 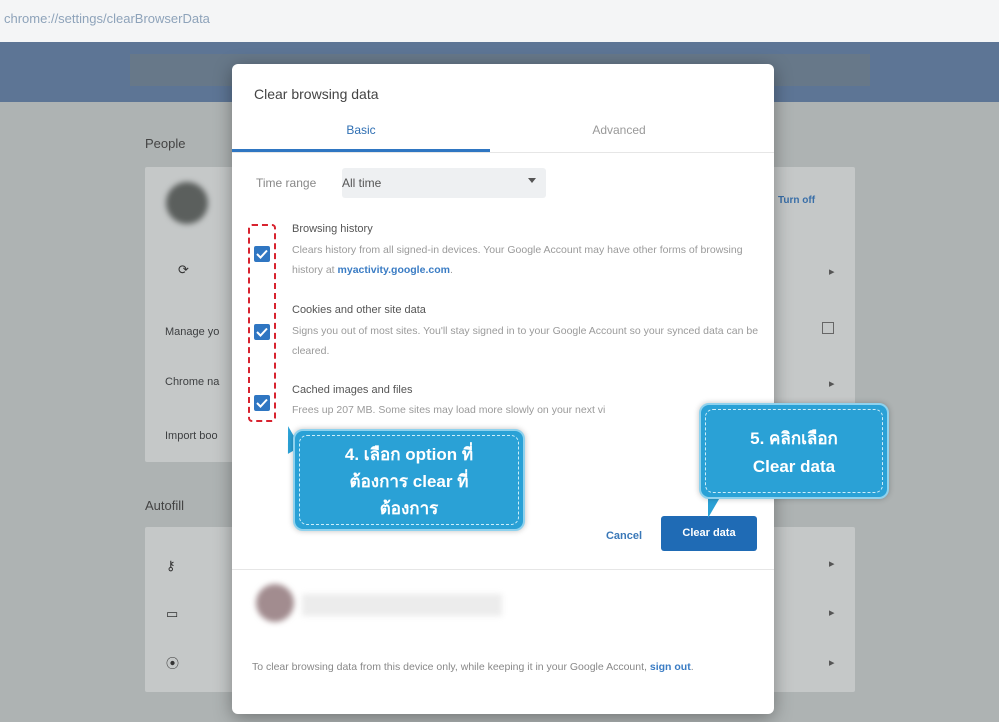 What do you see at coordinates (794, 451) in the screenshot?
I see `step5-callout: 5. คลิกเลือก Clear data` at bounding box center [794, 451].